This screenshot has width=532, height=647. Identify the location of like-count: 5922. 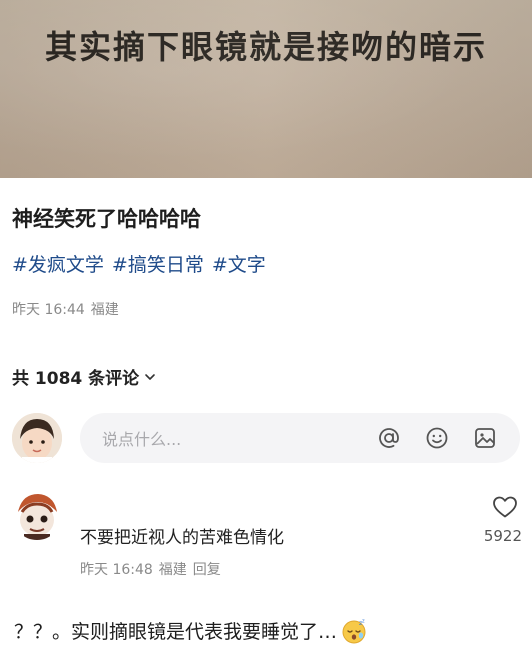
(502, 536).